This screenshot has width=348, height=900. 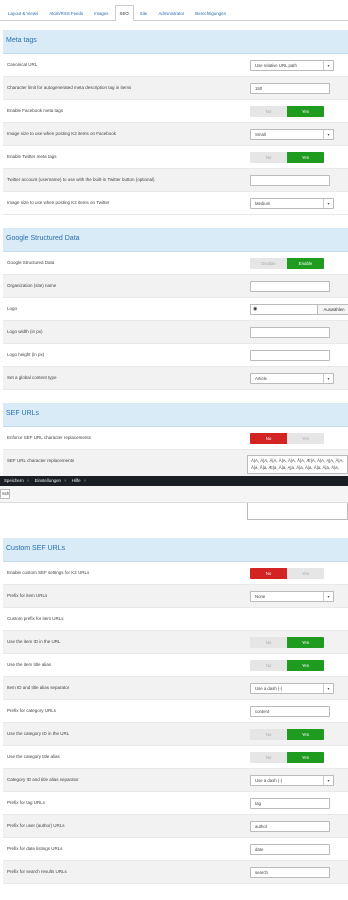 What do you see at coordinates (32, 156) in the screenshot?
I see `field-label: Enable Twitter meta tags` at bounding box center [32, 156].